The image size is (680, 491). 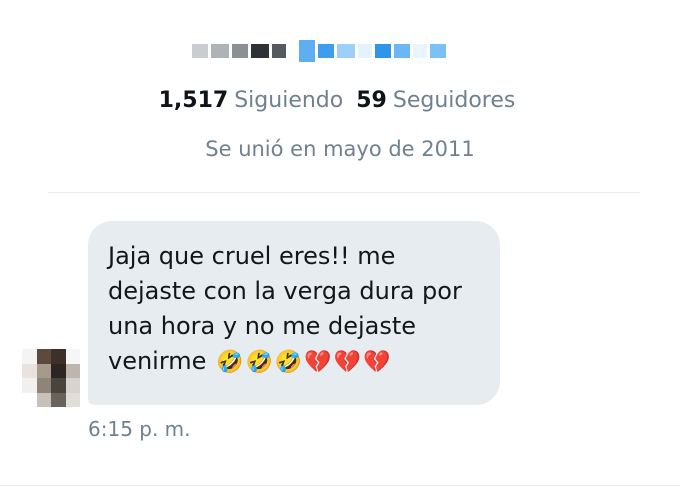 I want to click on joined-date: Se unió en mayo de 2011, so click(x=340, y=149).